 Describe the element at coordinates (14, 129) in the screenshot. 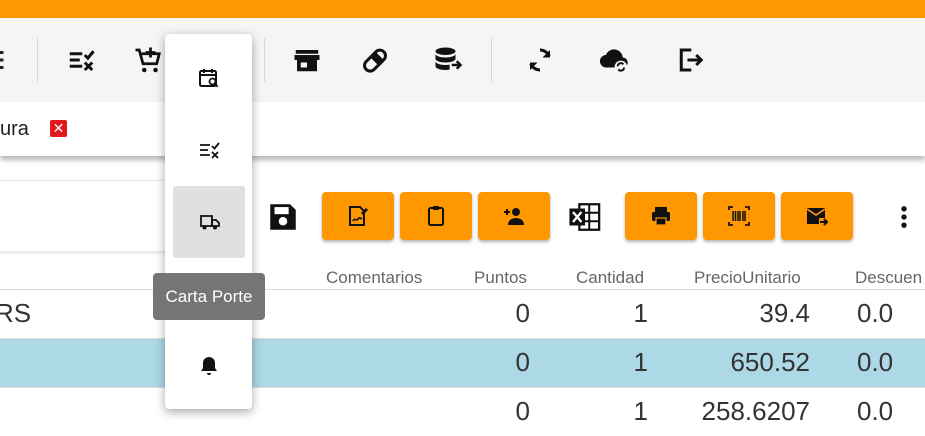

I see `tab-label: ura` at that location.